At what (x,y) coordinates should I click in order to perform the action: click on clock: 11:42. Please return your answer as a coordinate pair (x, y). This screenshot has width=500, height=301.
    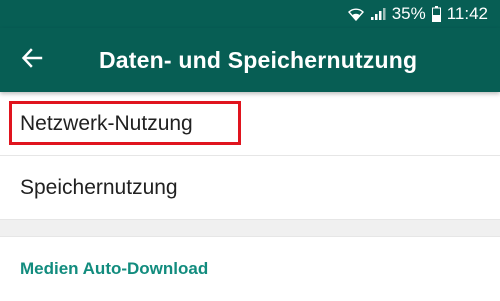
    Looking at the image, I should click on (467, 13).